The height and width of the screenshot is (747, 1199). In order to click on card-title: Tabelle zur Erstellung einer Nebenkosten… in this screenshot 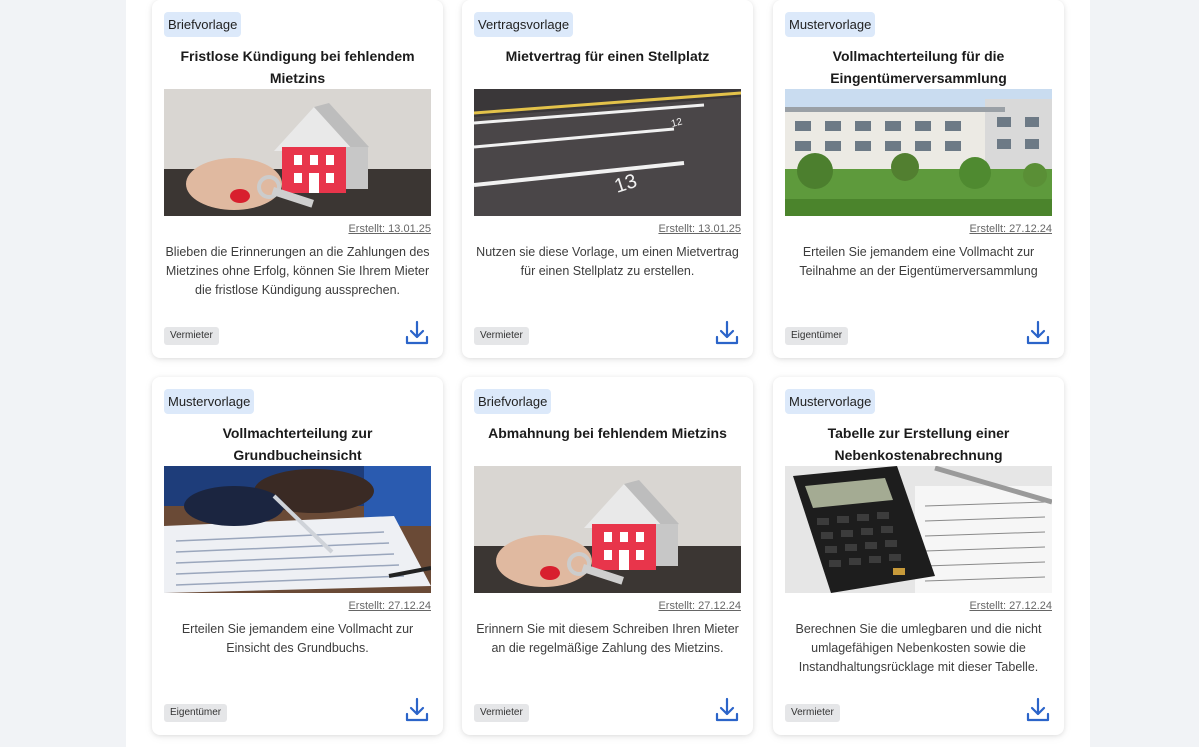, I will do `click(918, 444)`.